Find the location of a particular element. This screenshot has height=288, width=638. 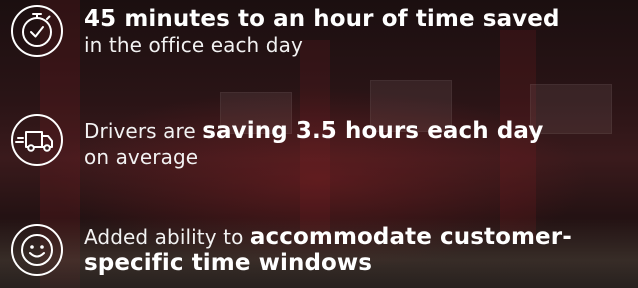

clock-check-icon is located at coordinates (37, 31).